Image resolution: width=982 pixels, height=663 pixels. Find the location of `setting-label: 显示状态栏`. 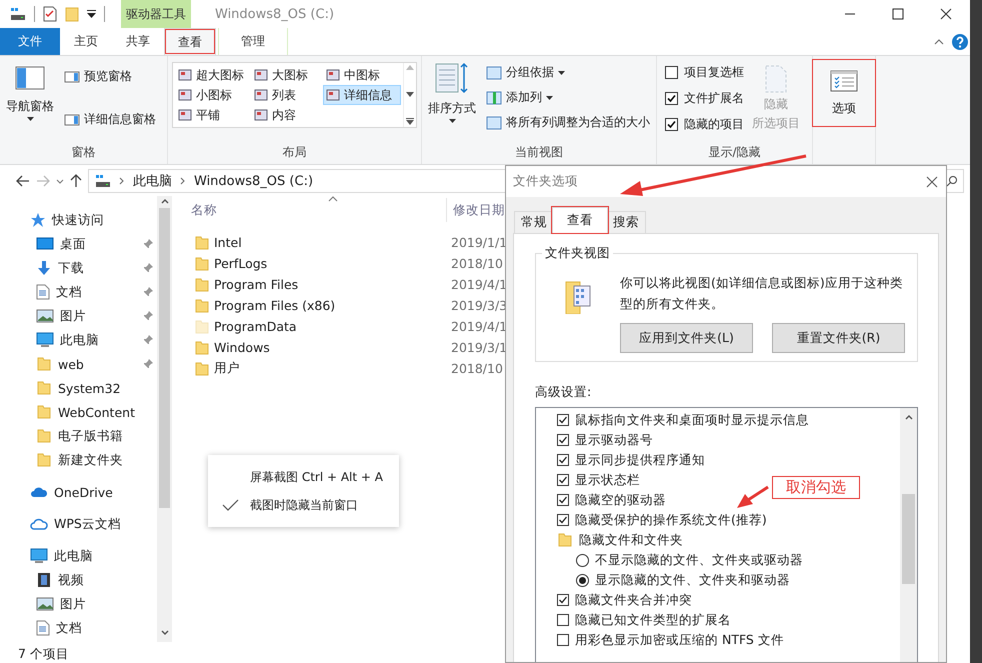

setting-label: 显示状态栏 is located at coordinates (607, 480).